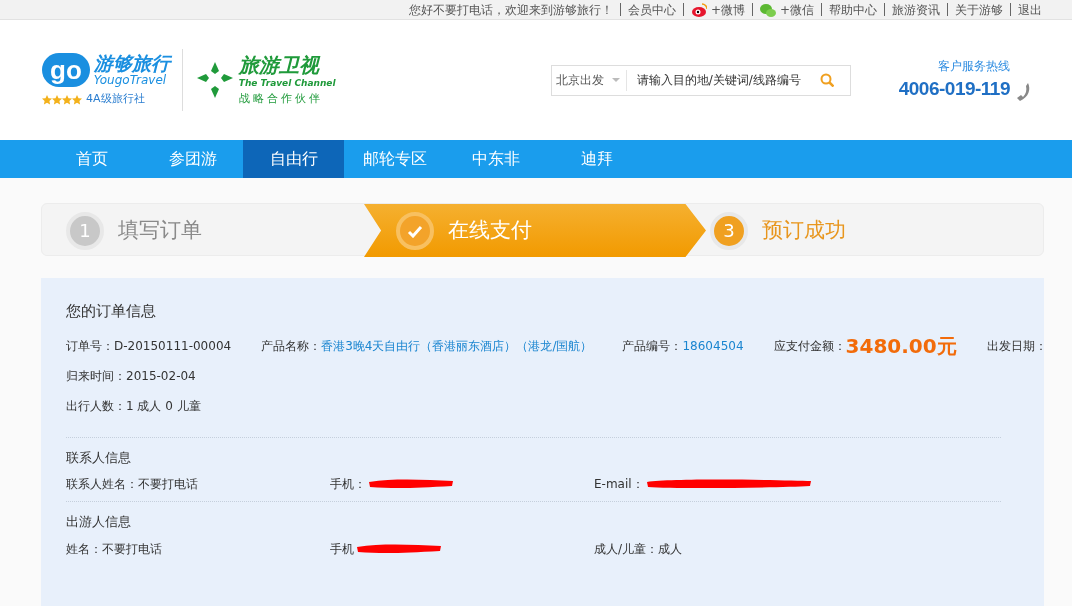  I want to click on rating-text: 4A级旅行社, so click(115, 99).